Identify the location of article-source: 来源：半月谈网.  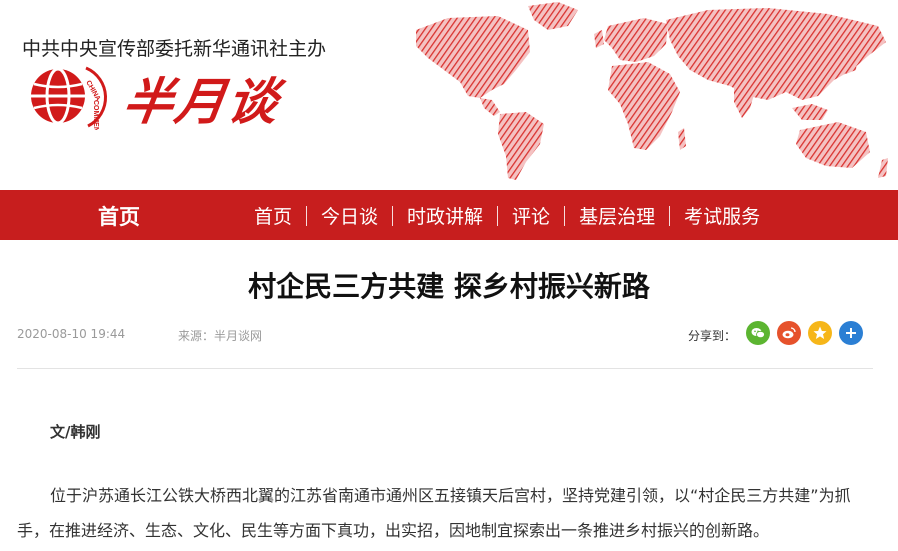
(220, 336).